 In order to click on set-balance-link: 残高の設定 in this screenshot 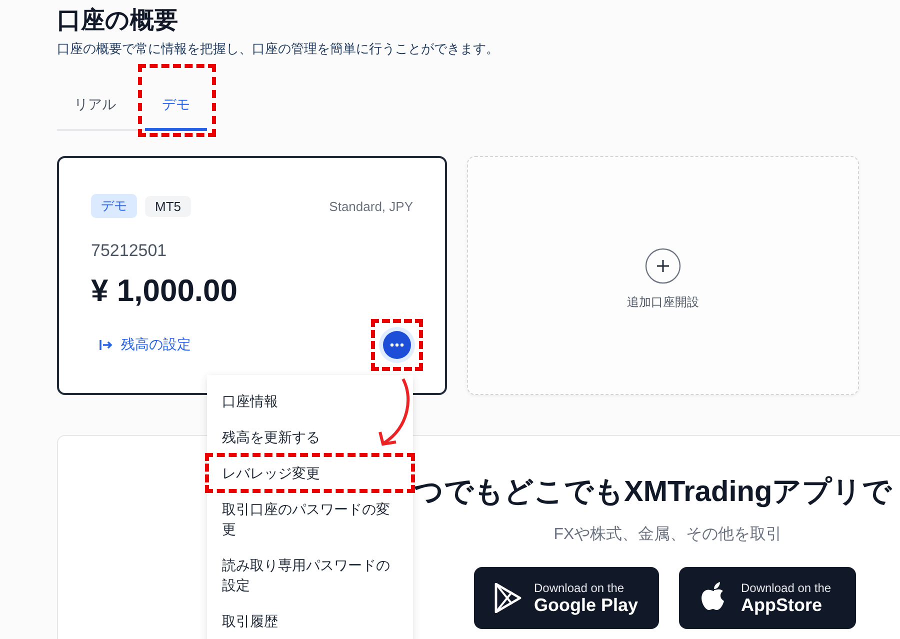, I will do `click(141, 345)`.